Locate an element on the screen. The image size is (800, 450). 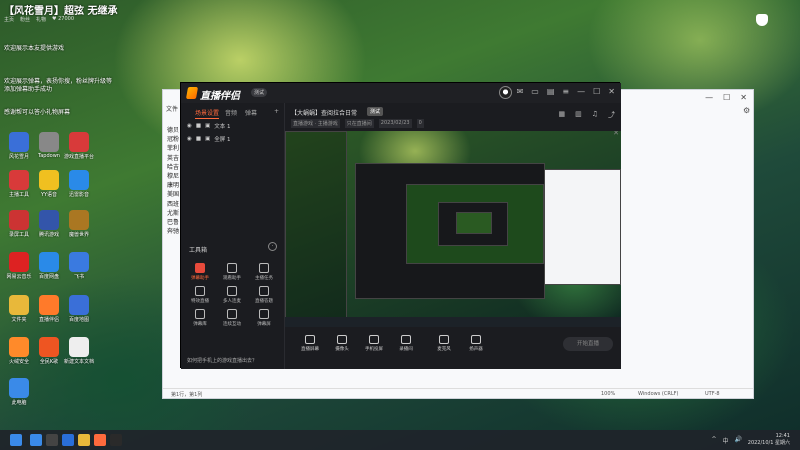
desktop-icon: 百度网盘 is located at coordinates (49, 266).